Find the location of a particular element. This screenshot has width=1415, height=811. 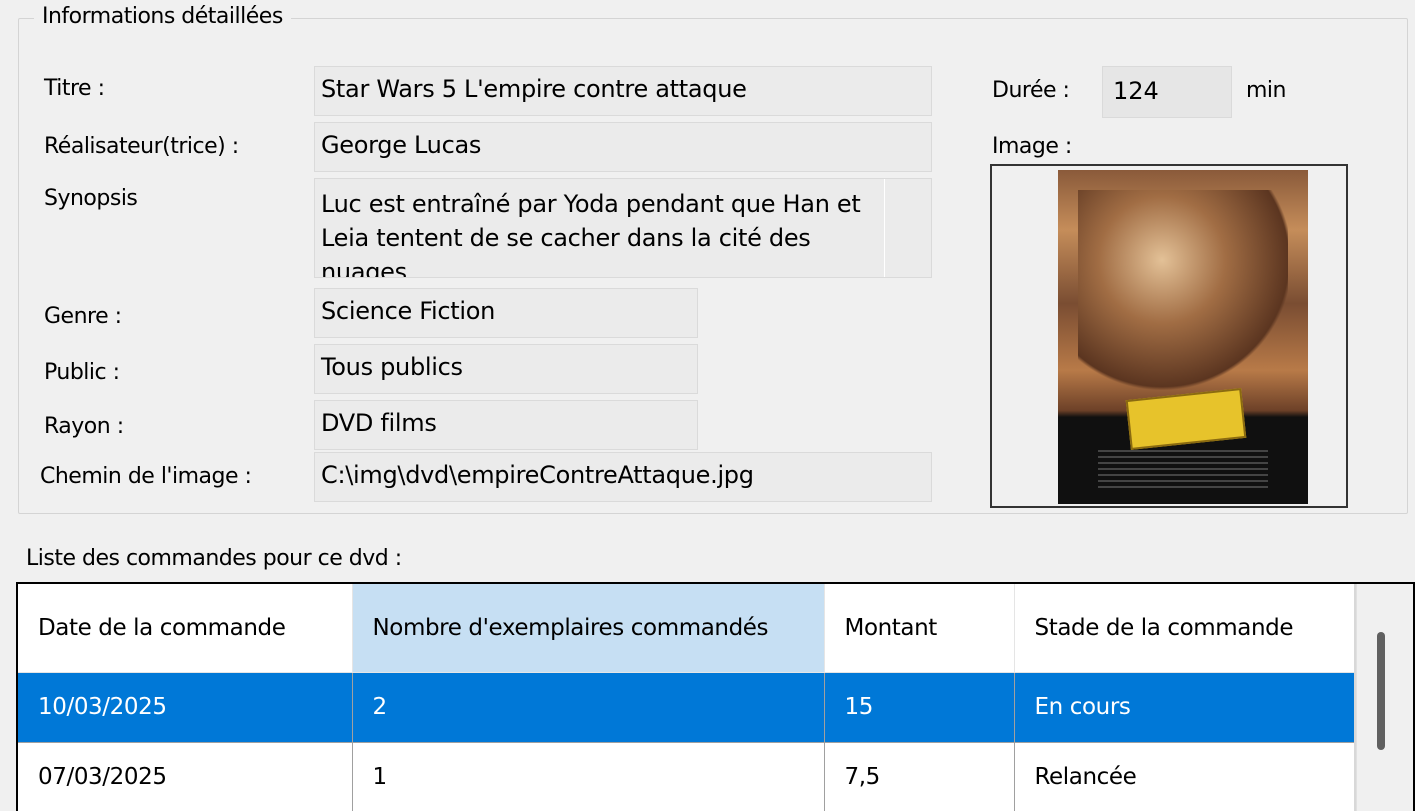

cell-stade: En cours is located at coordinates (1184, 707).